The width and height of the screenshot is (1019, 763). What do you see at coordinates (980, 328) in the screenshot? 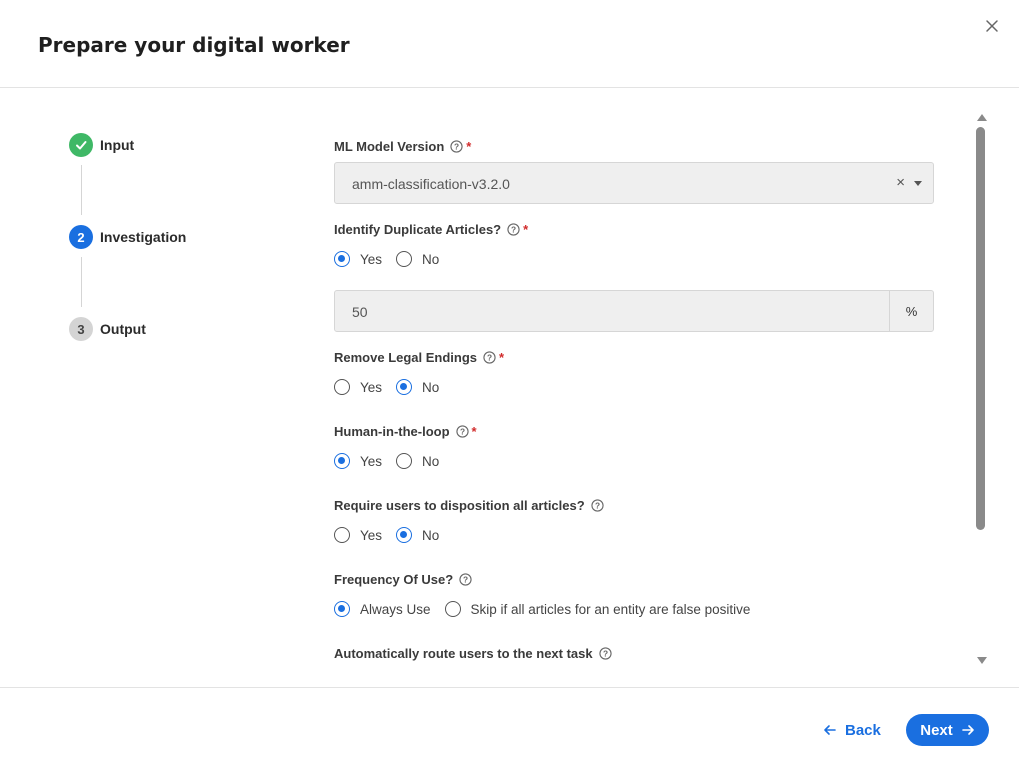
I see `scrollbar-thumb` at bounding box center [980, 328].